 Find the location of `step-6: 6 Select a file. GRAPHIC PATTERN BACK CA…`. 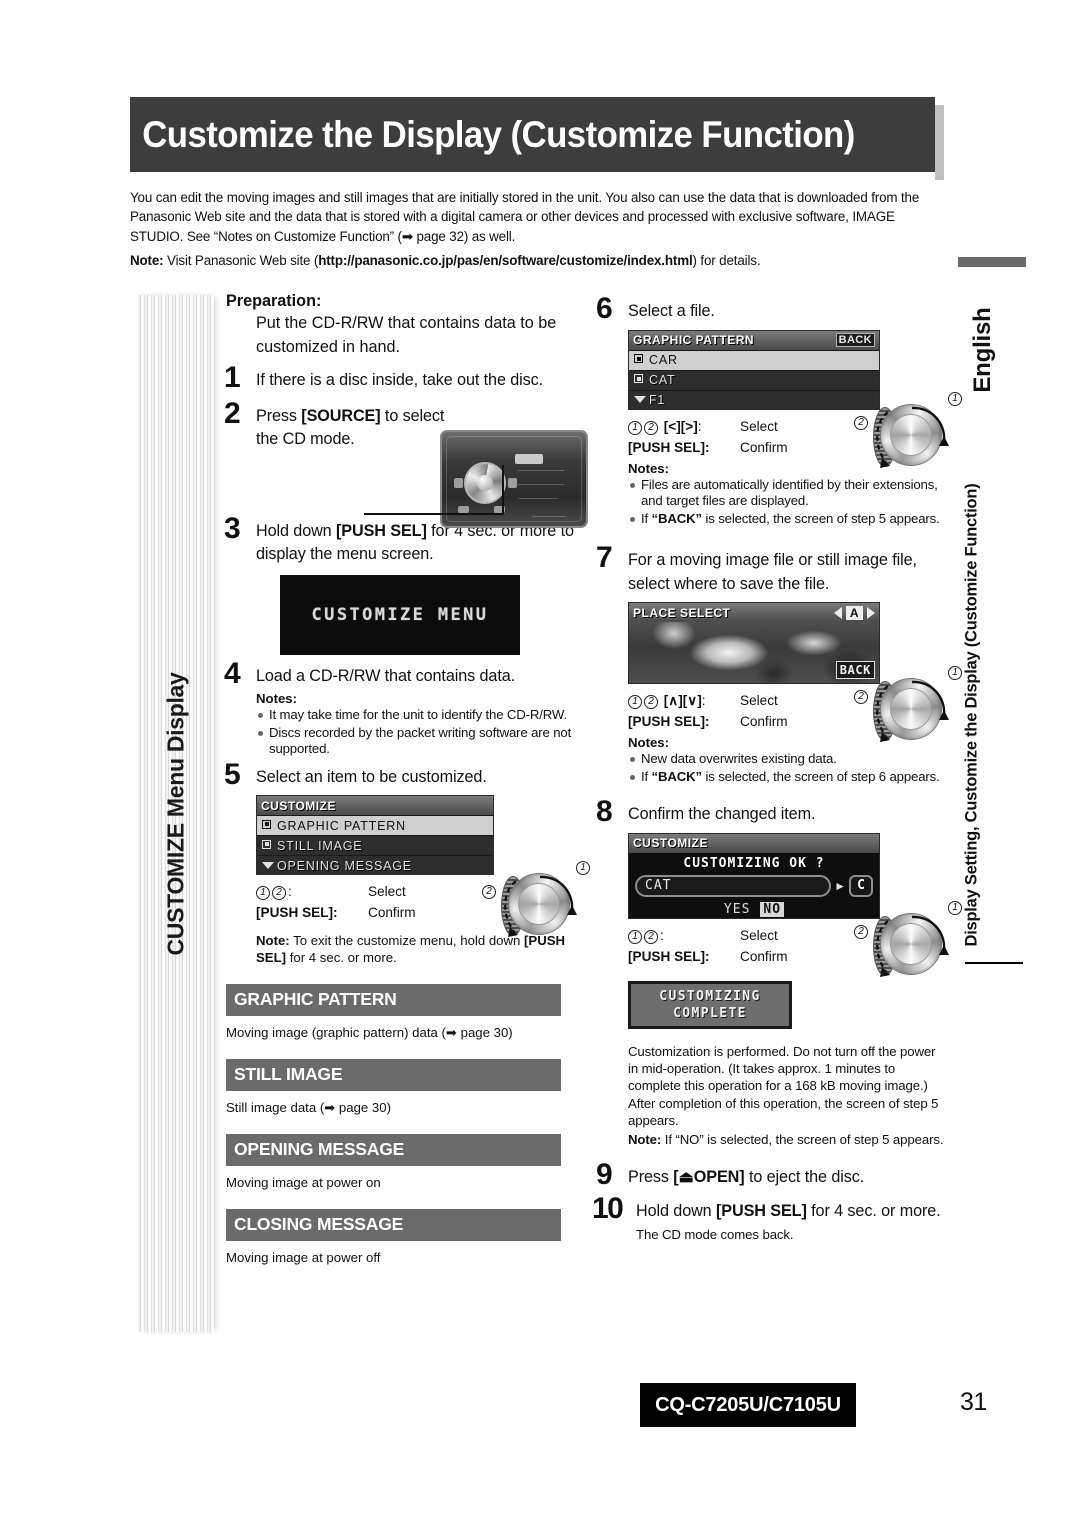

step-6: 6 Select a file. GRAPHIC PATTERN BACK CA… is located at coordinates (779, 411).